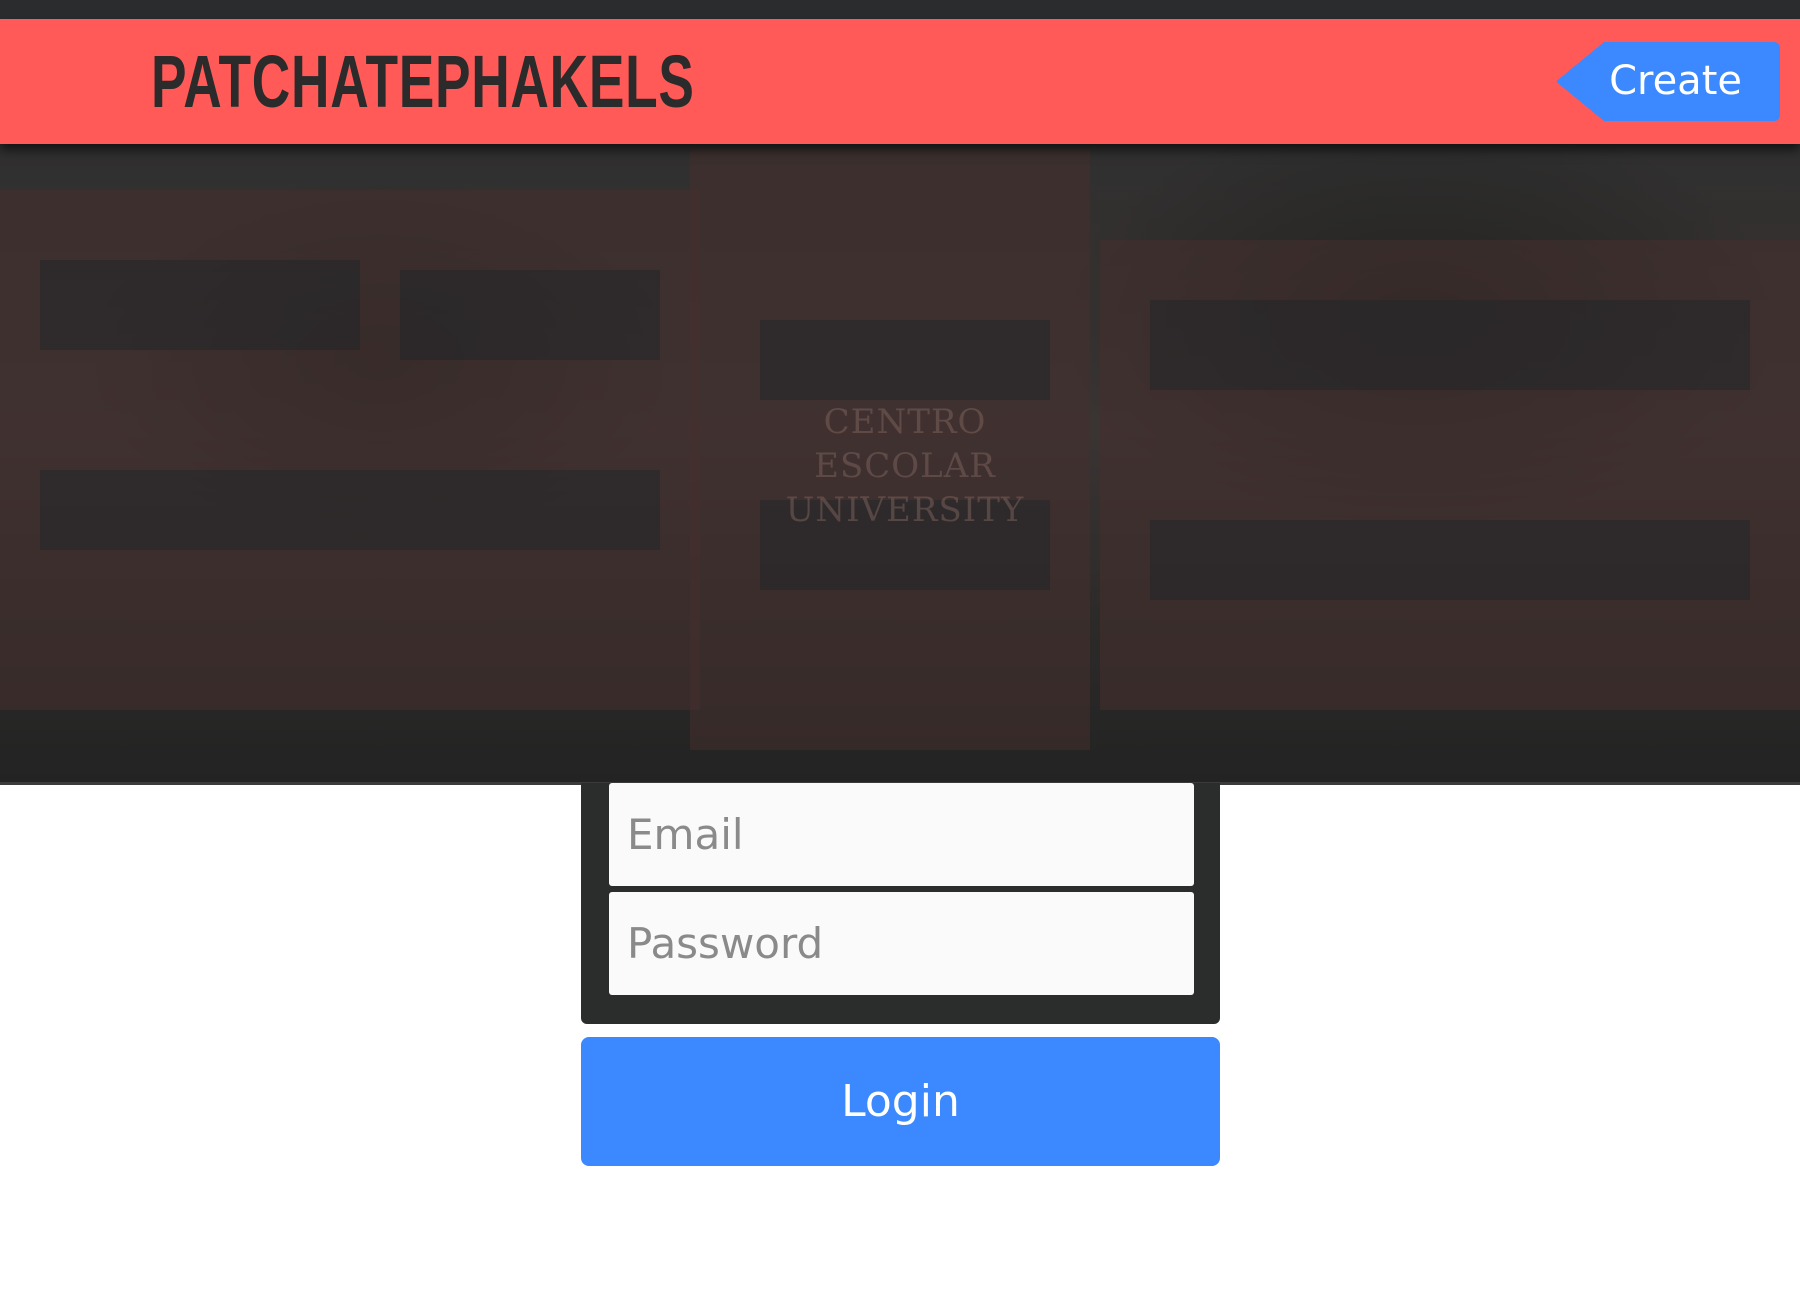 The height and width of the screenshot is (1296, 1800). I want to click on brand-logo: PATCHATEPHAKELS, so click(423, 82).